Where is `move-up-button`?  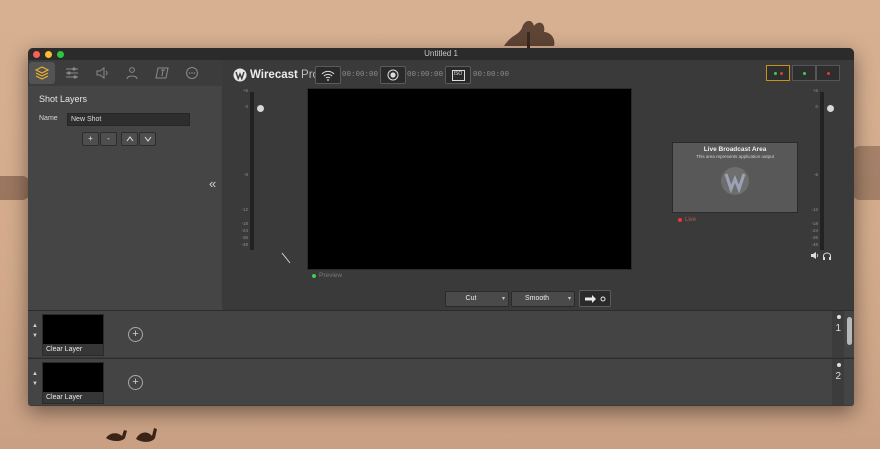 move-up-button is located at coordinates (129, 139).